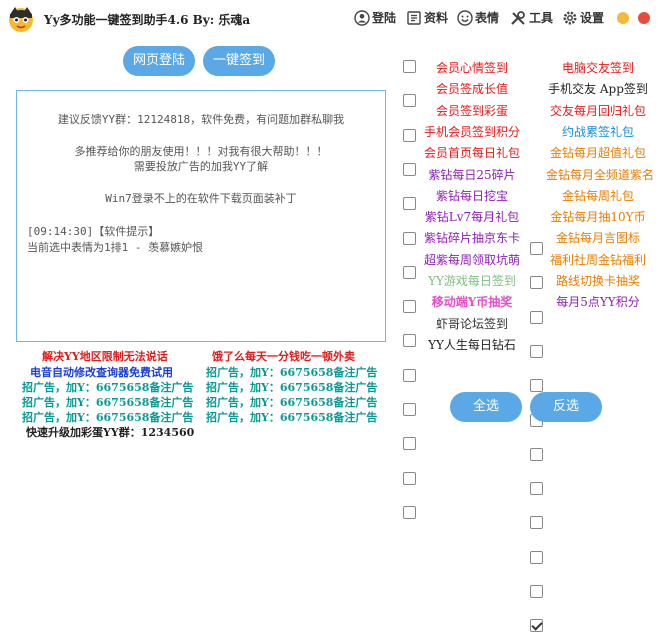 The width and height of the screenshot is (672, 632). What do you see at coordinates (384, 18) in the screenshot?
I see `toolbar-login-label: 登陆` at bounding box center [384, 18].